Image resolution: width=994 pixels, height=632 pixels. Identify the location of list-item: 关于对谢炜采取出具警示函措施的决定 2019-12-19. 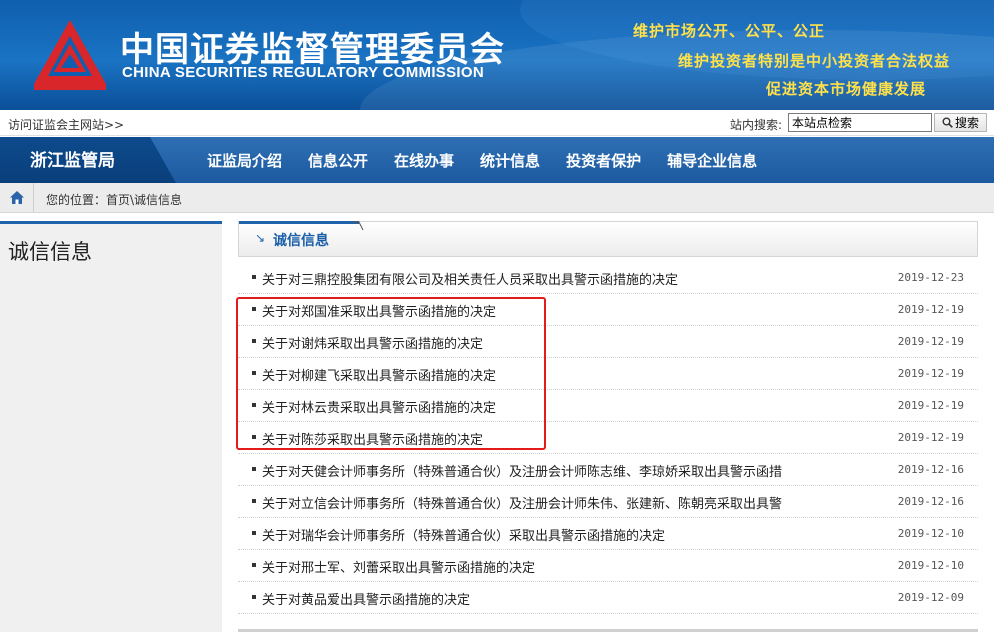
(608, 342).